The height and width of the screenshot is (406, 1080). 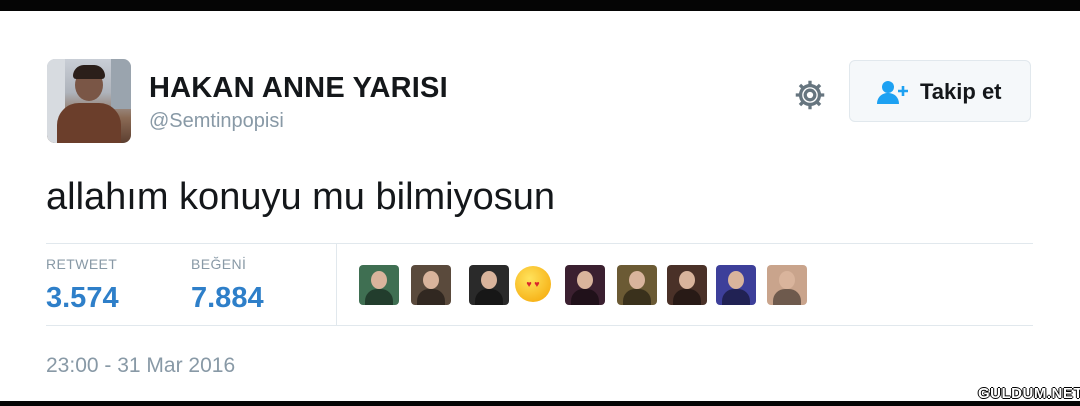 What do you see at coordinates (82, 298) in the screenshot?
I see `retweets-count: 3.574` at bounding box center [82, 298].